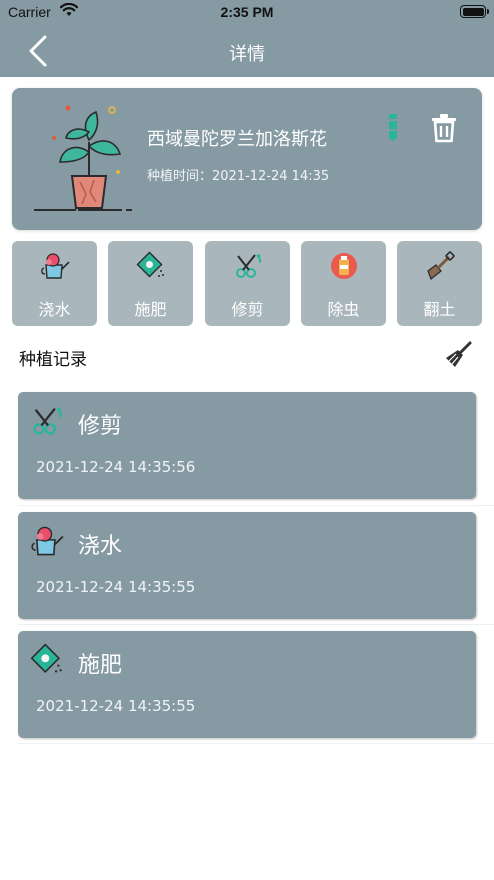 This screenshot has width=494, height=880. What do you see at coordinates (247, 283) in the screenshot?
I see `prune-action-button: 修剪` at bounding box center [247, 283].